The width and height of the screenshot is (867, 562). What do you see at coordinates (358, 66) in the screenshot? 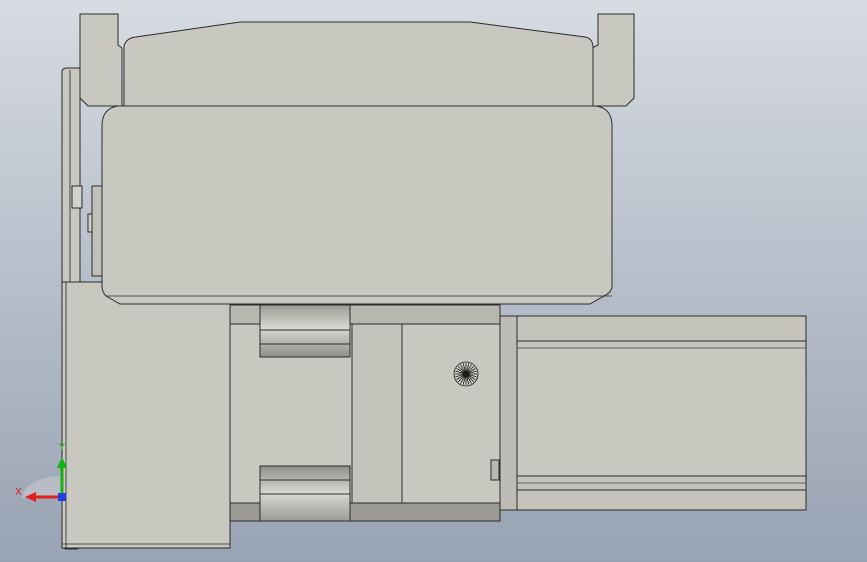
I see `upper-housing-back` at bounding box center [358, 66].